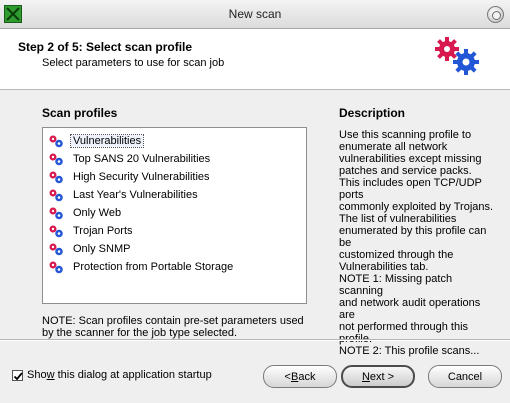 Image resolution: width=510 pixels, height=403 pixels. What do you see at coordinates (102, 249) in the screenshot?
I see `profile-label: Only SNMP` at bounding box center [102, 249].